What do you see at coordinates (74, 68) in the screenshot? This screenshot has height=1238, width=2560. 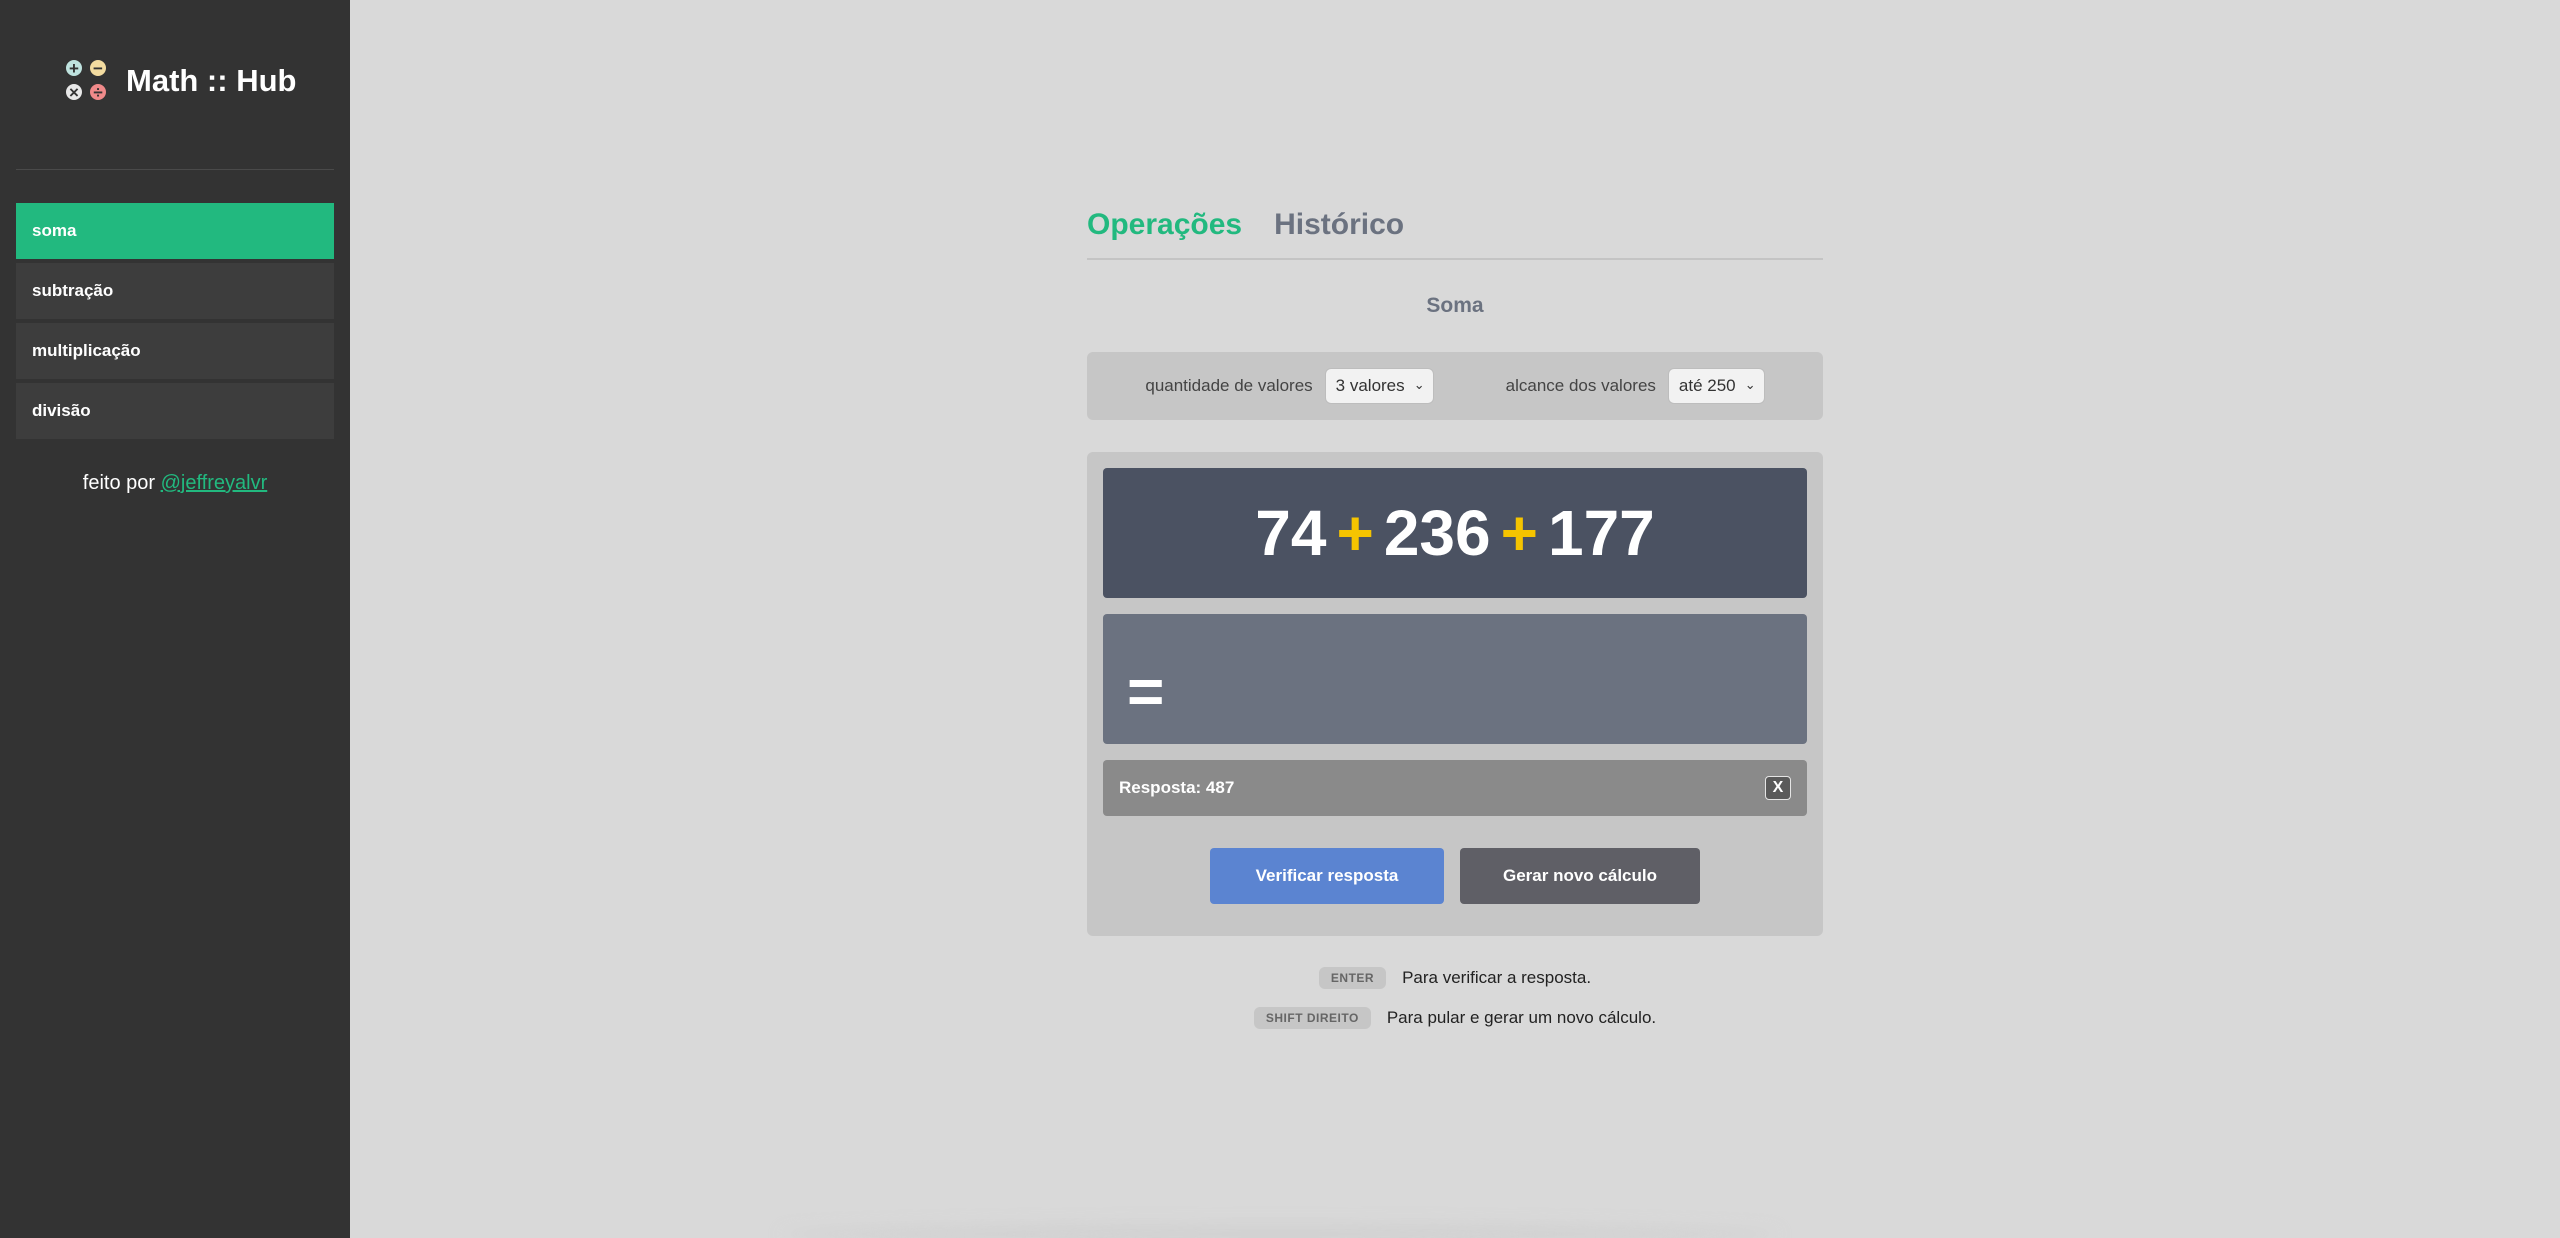 I see `plus-circle-icon: +` at bounding box center [74, 68].